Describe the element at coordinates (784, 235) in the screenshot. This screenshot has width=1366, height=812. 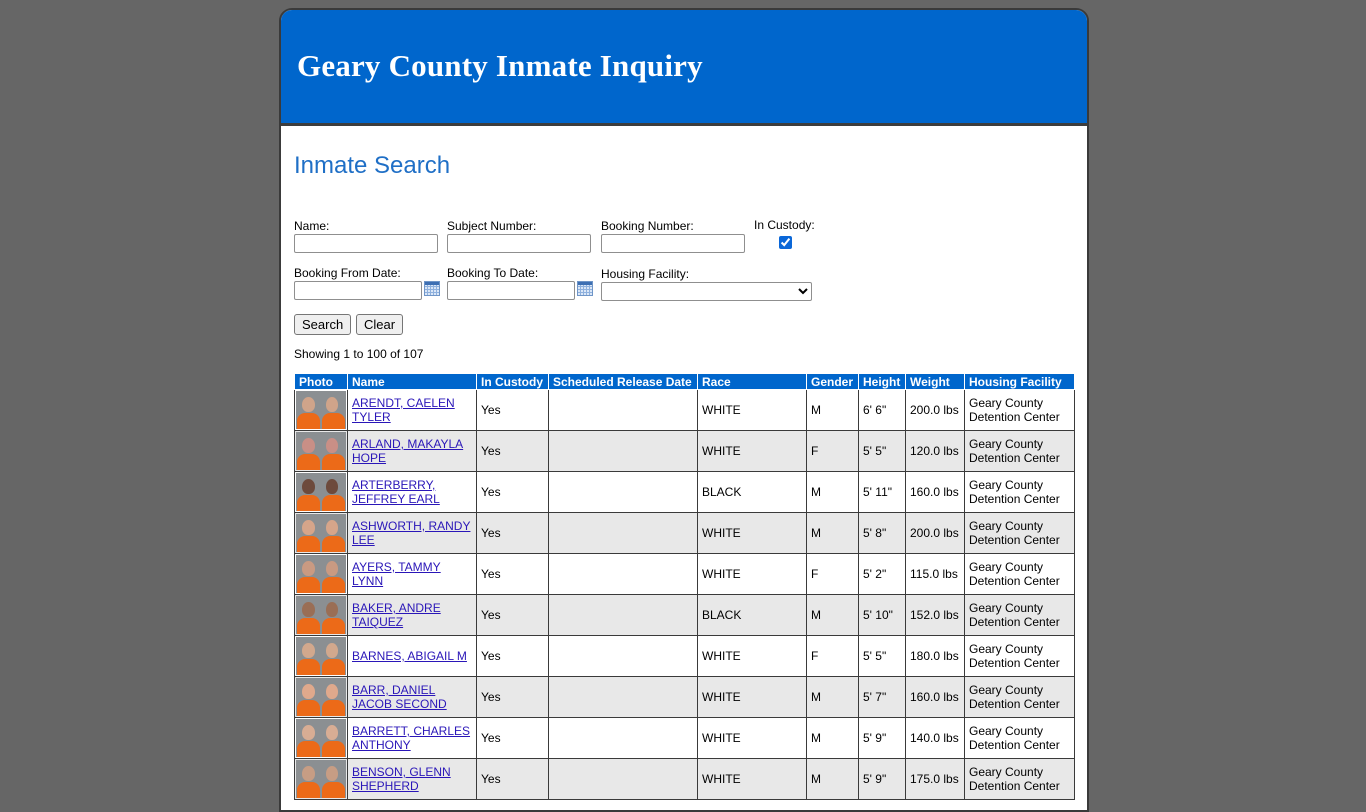
I see `in-custody-field-group: In Custody:` at that location.